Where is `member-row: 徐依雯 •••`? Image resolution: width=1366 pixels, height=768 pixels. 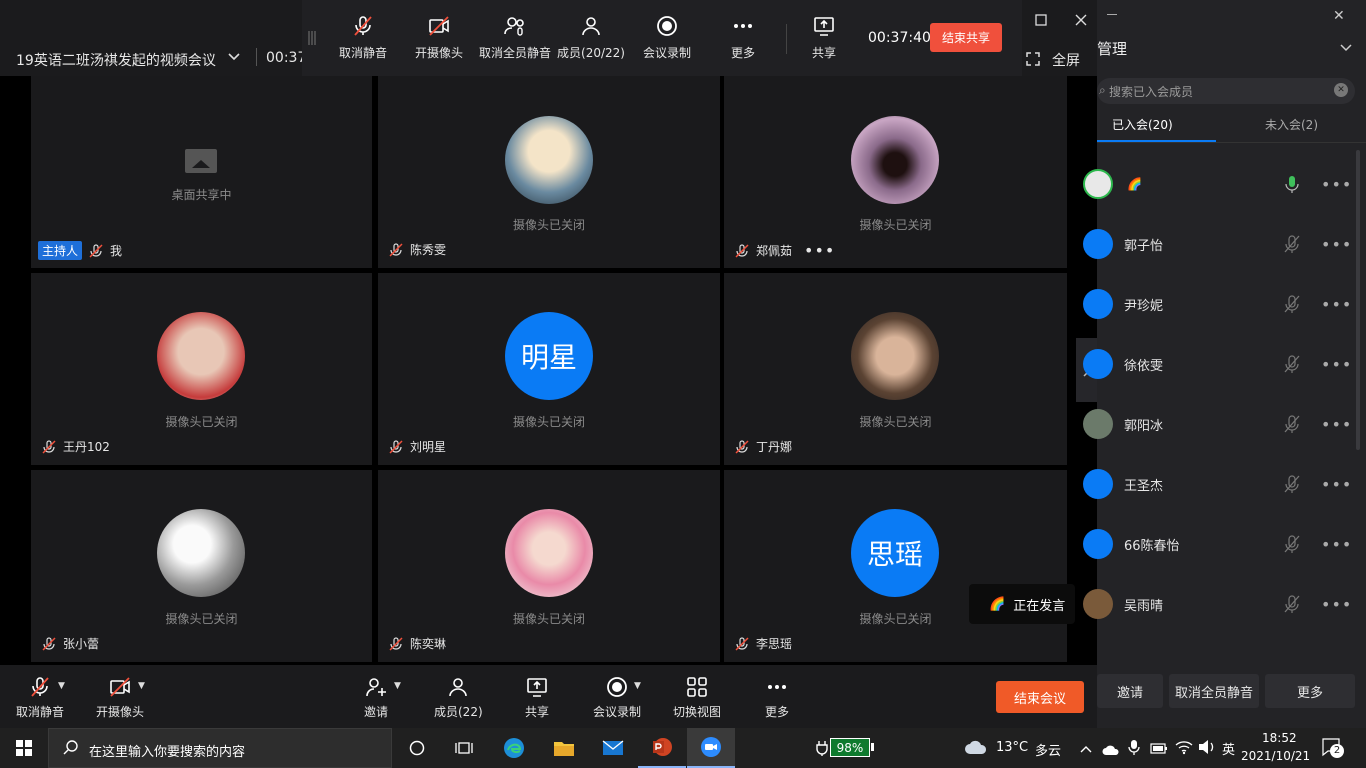 member-row: 徐依雯 ••• is located at coordinates (1224, 364).